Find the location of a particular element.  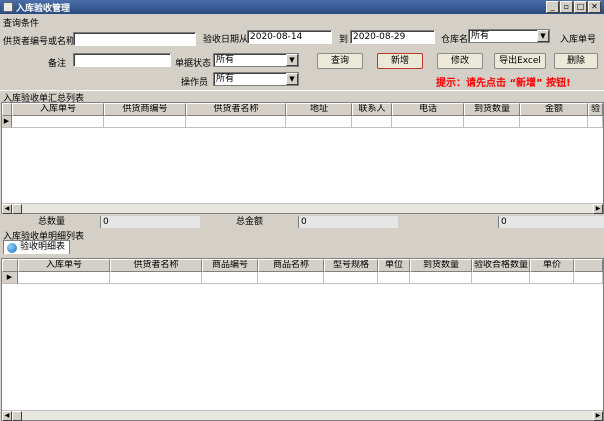

col-header: 联系人 is located at coordinates (372, 109).